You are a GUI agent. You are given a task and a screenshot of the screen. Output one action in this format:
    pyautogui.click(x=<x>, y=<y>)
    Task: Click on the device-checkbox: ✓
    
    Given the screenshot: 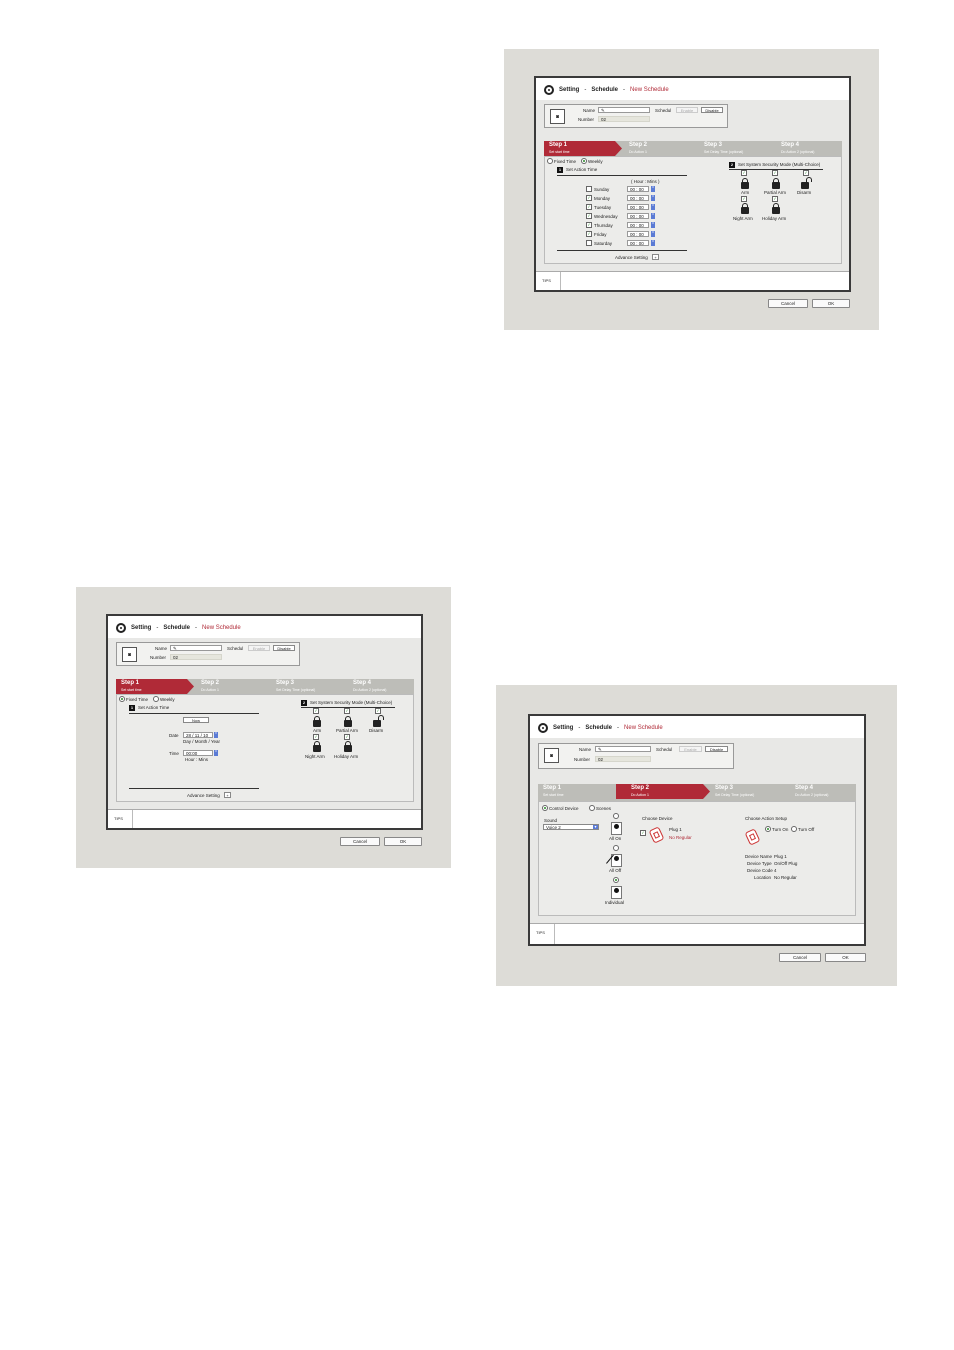 What is the action you would take?
    pyautogui.click(x=644, y=833)
    